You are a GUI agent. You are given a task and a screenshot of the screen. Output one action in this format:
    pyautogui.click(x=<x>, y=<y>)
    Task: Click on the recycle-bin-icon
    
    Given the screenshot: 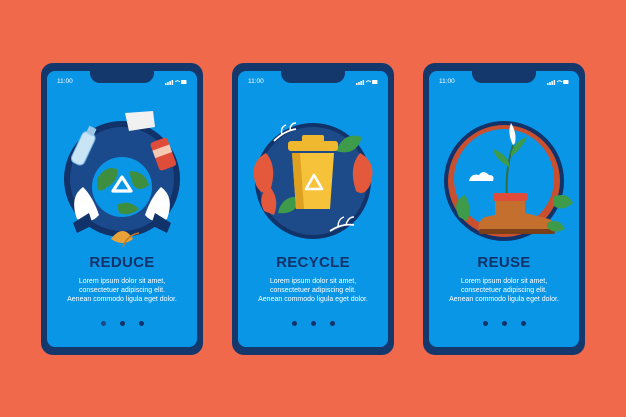 What is the action you would take?
    pyautogui.click(x=313, y=180)
    